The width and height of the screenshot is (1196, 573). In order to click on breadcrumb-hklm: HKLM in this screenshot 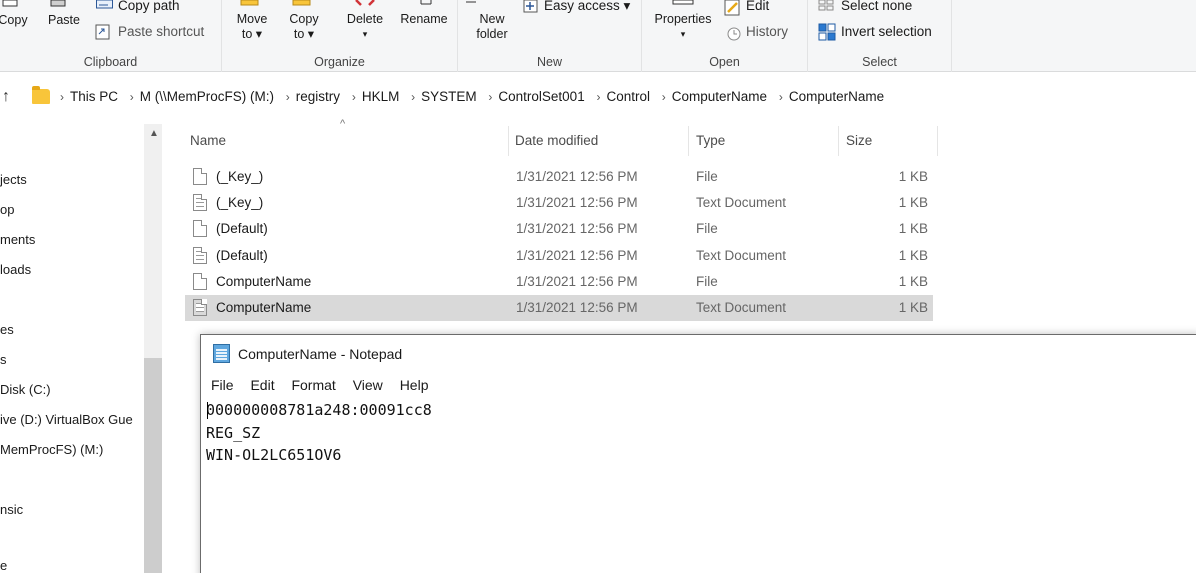, I will do `click(381, 96)`.